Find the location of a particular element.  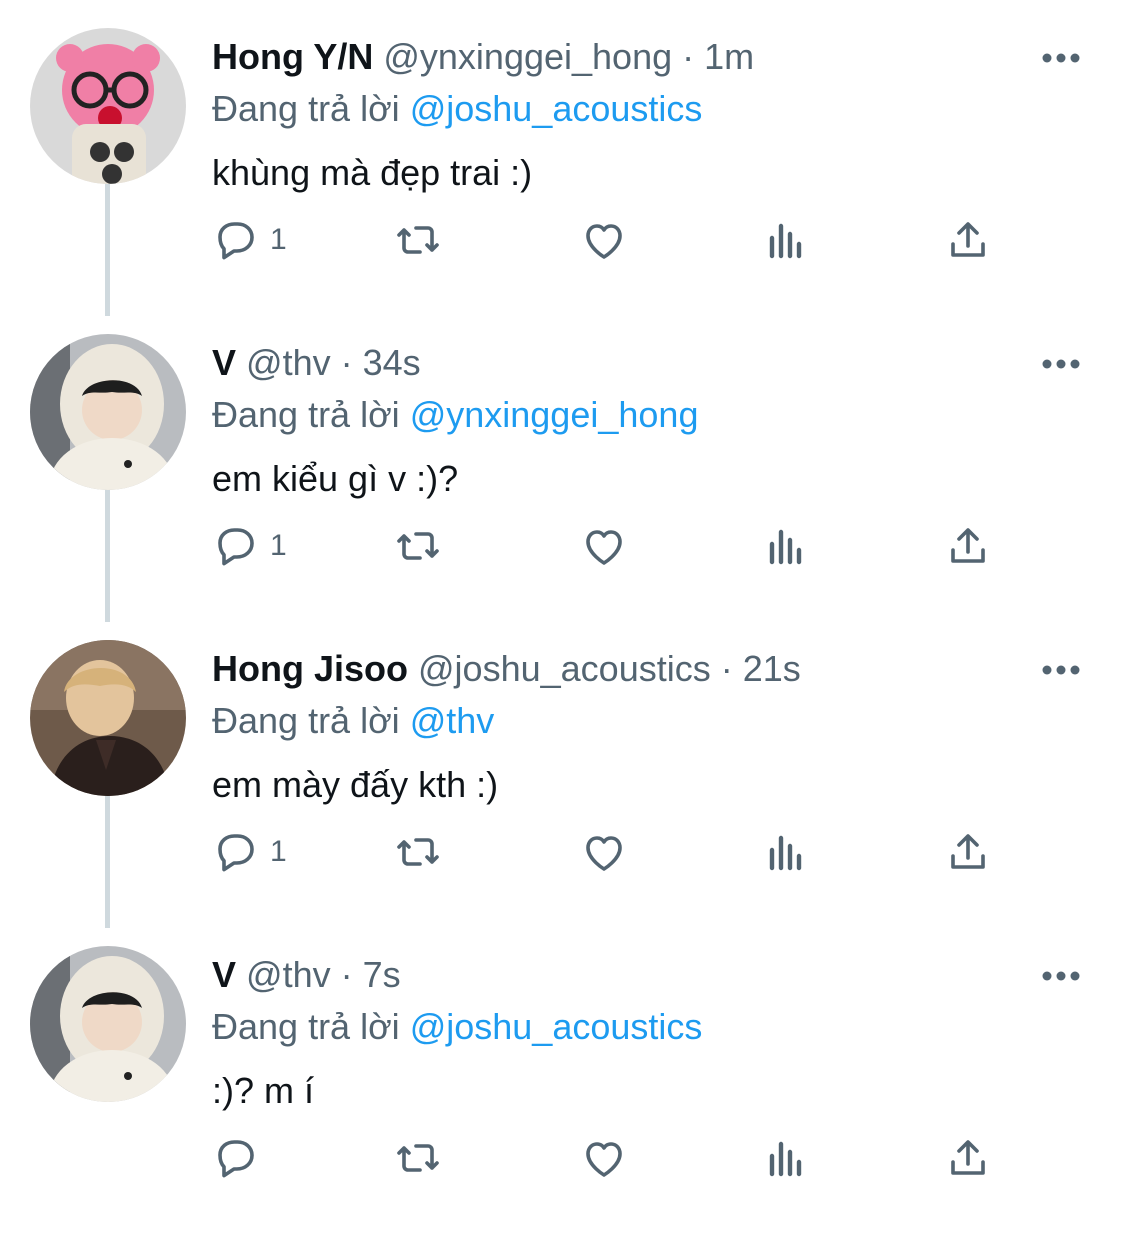

reply-button is located at coordinates (241, 1158).